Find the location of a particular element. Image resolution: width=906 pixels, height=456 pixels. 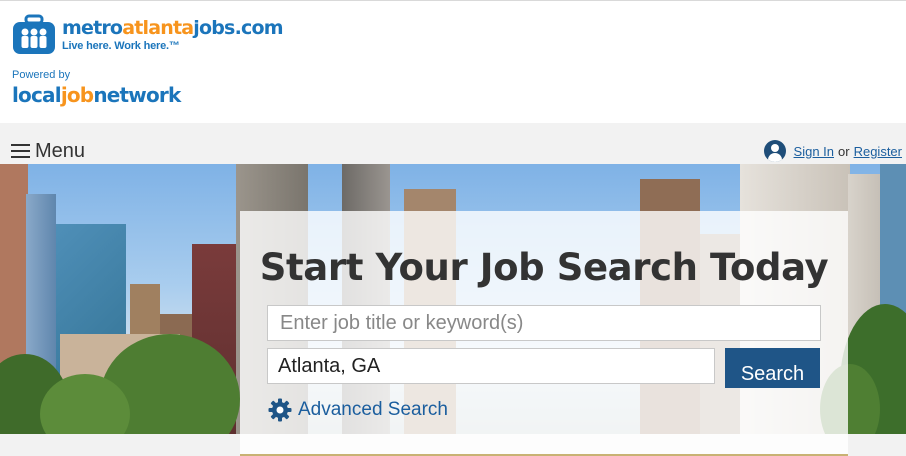

sign-in-link: Sign In is located at coordinates (814, 151).